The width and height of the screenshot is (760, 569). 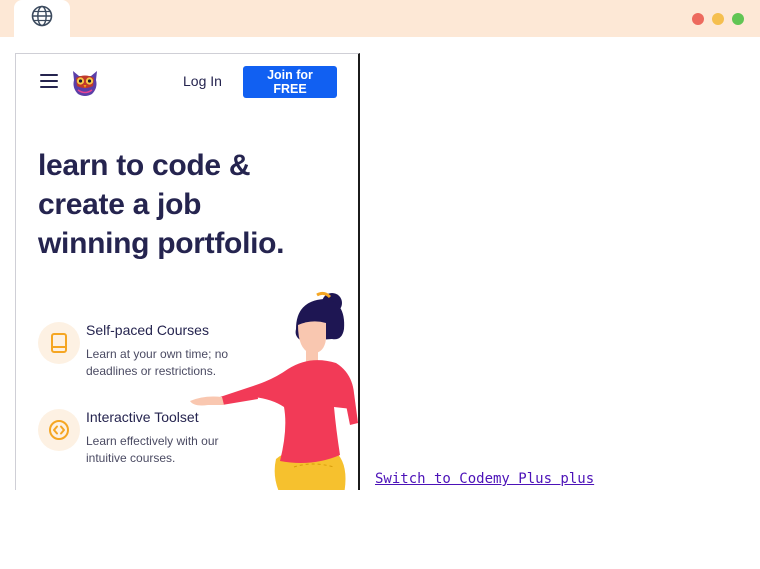 I want to click on login-button: Log In, so click(x=202, y=81).